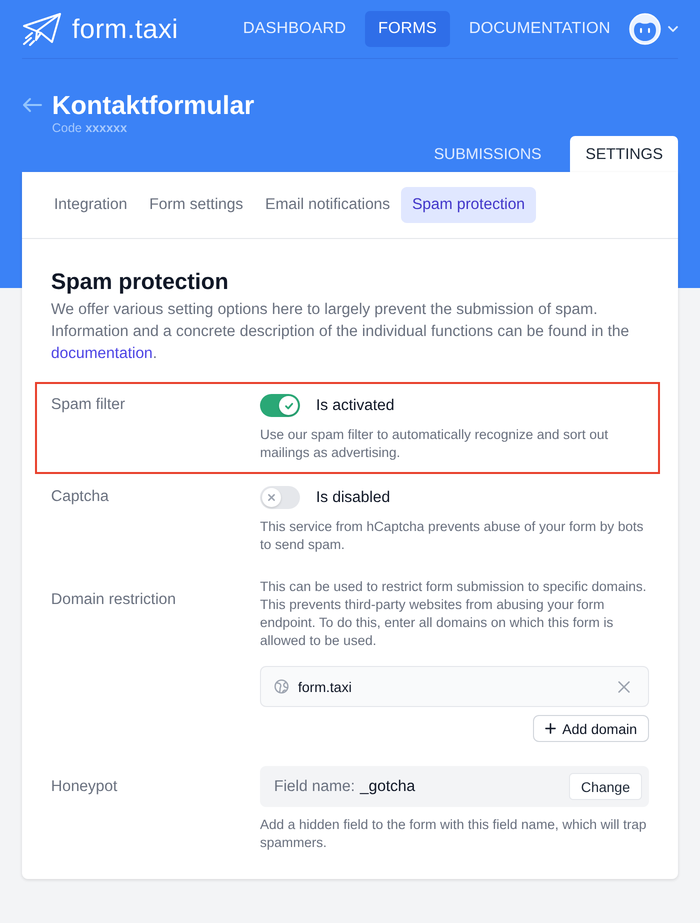 The image size is (700, 923). I want to click on setting-description: This service from hCaptcha prevents abuse of your form by bots to send spam., so click(452, 536).